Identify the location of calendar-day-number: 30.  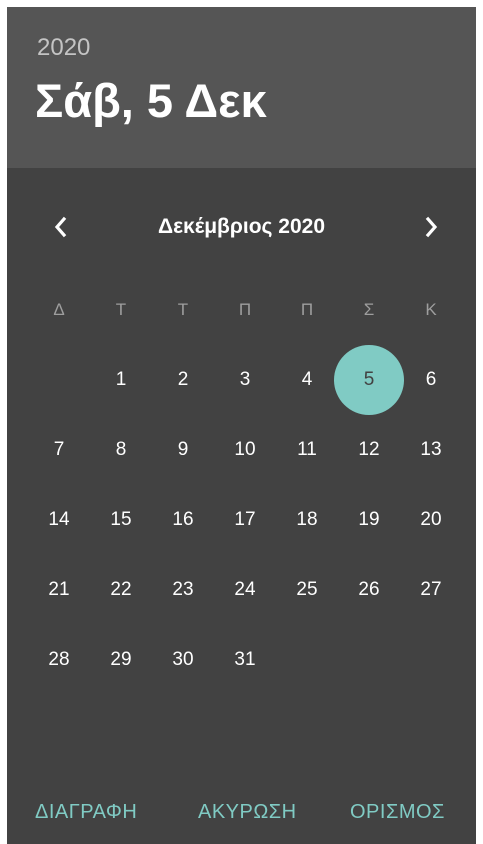
(183, 659).